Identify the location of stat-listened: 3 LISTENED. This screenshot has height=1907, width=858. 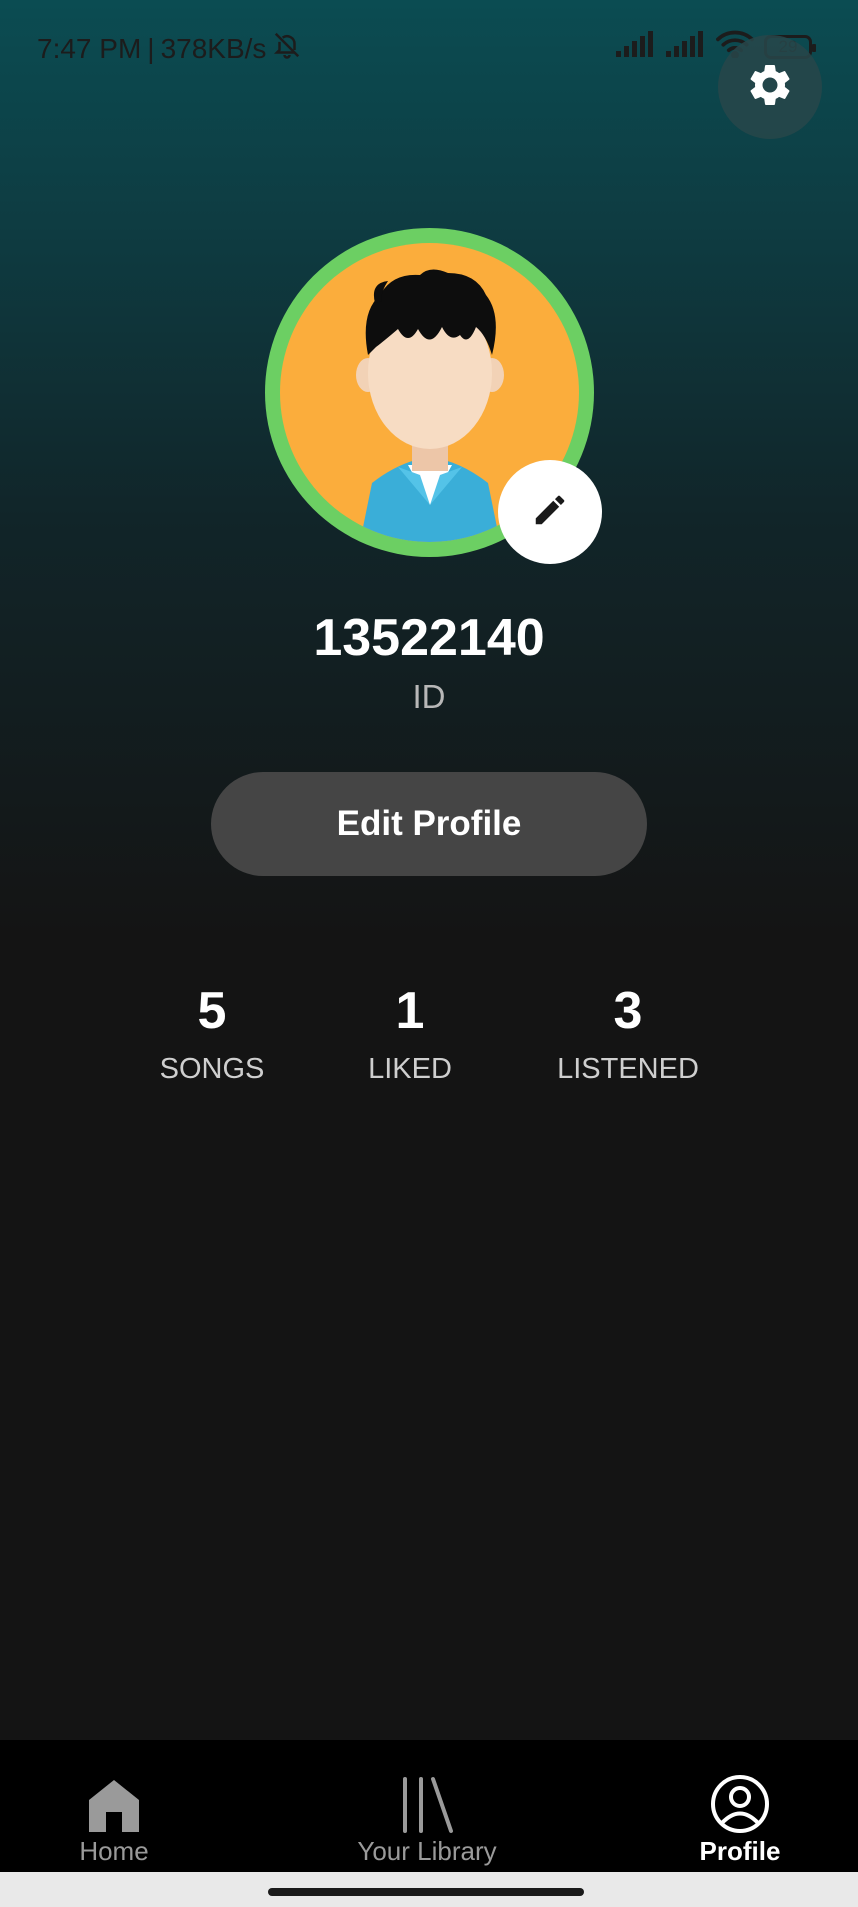
(628, 1035).